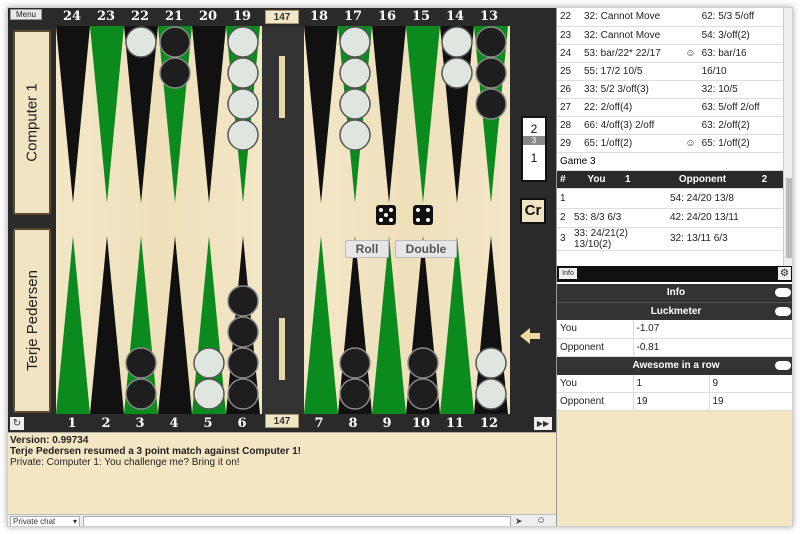 Image resolution: width=800 pixels, height=534 pixels. Describe the element at coordinates (534, 149) in the screenshot. I see `doubling-cube: 2 3 1` at that location.